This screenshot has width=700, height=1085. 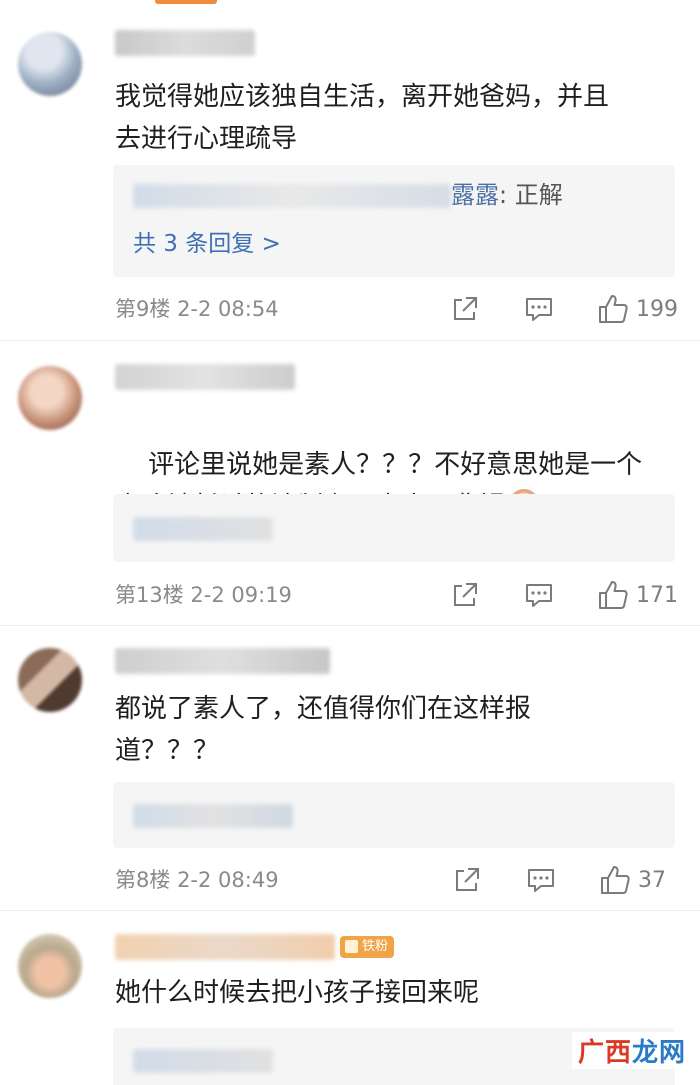 What do you see at coordinates (531, 195) in the screenshot?
I see `reply-text: : 正解` at bounding box center [531, 195].